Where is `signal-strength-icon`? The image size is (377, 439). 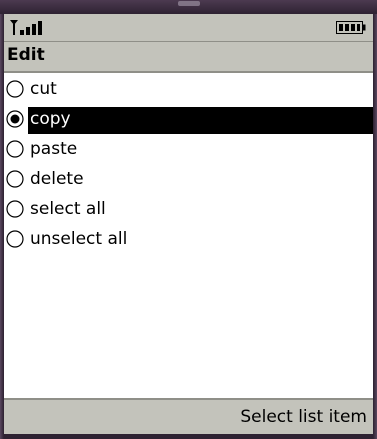 signal-strength-icon is located at coordinates (26, 27).